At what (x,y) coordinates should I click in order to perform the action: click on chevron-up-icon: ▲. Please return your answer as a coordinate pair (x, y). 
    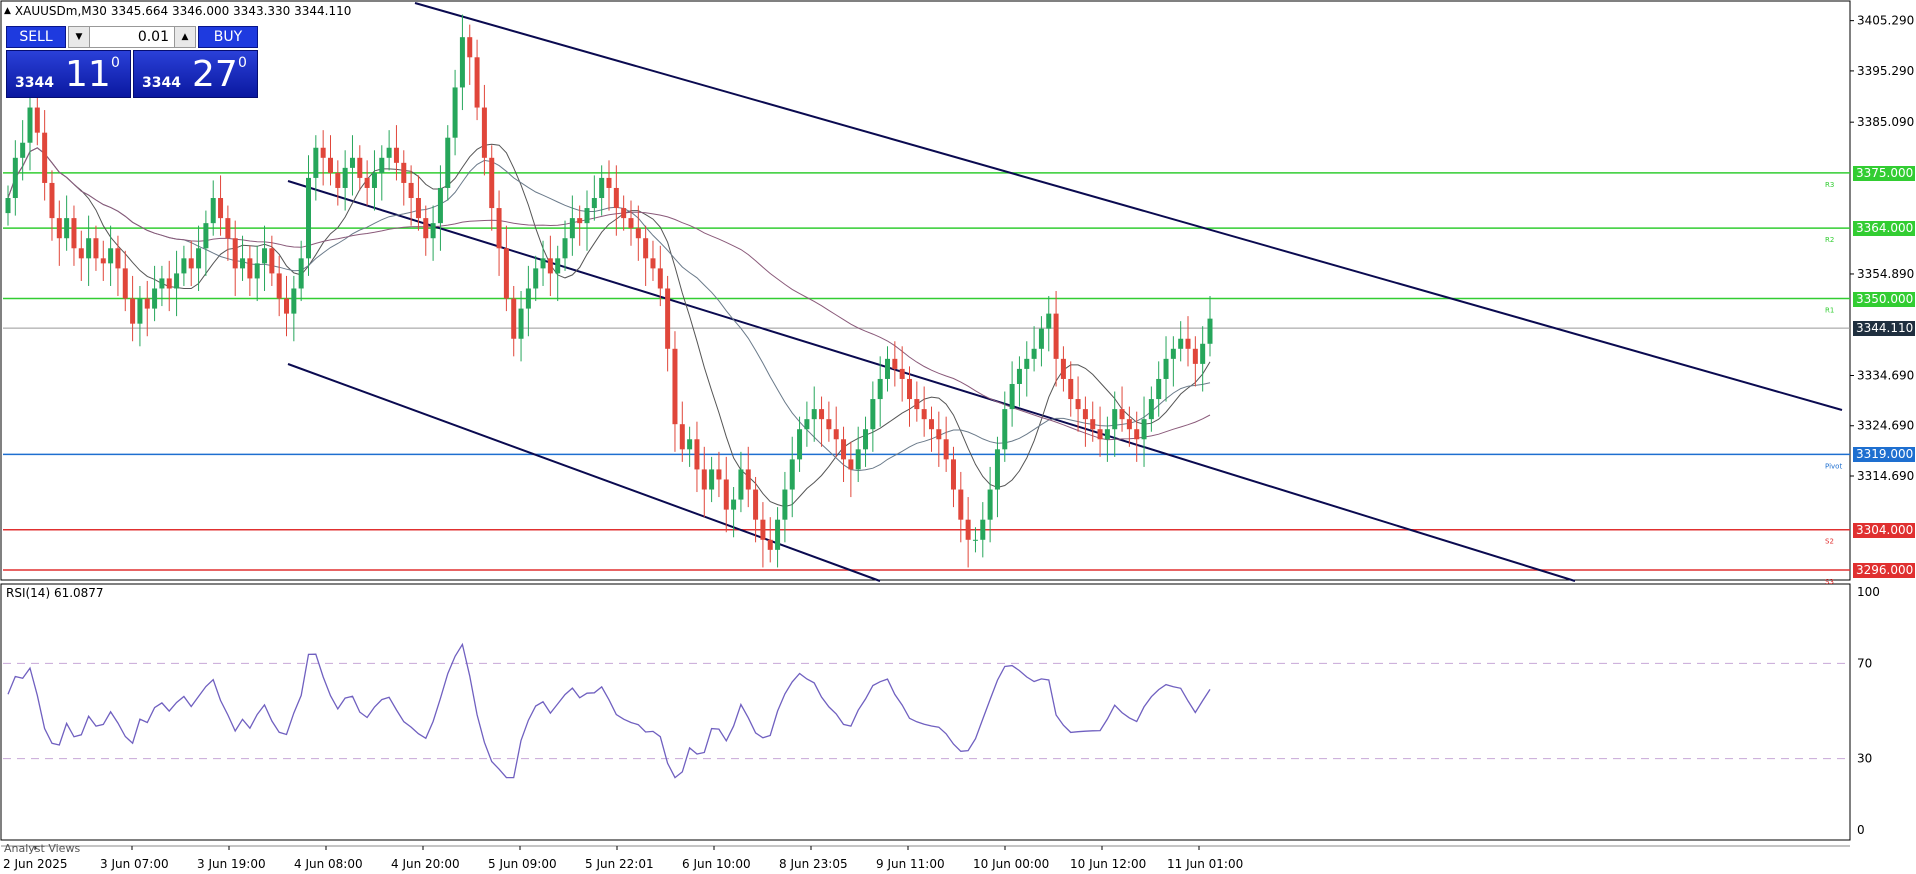
    Looking at the image, I should click on (184, 37).